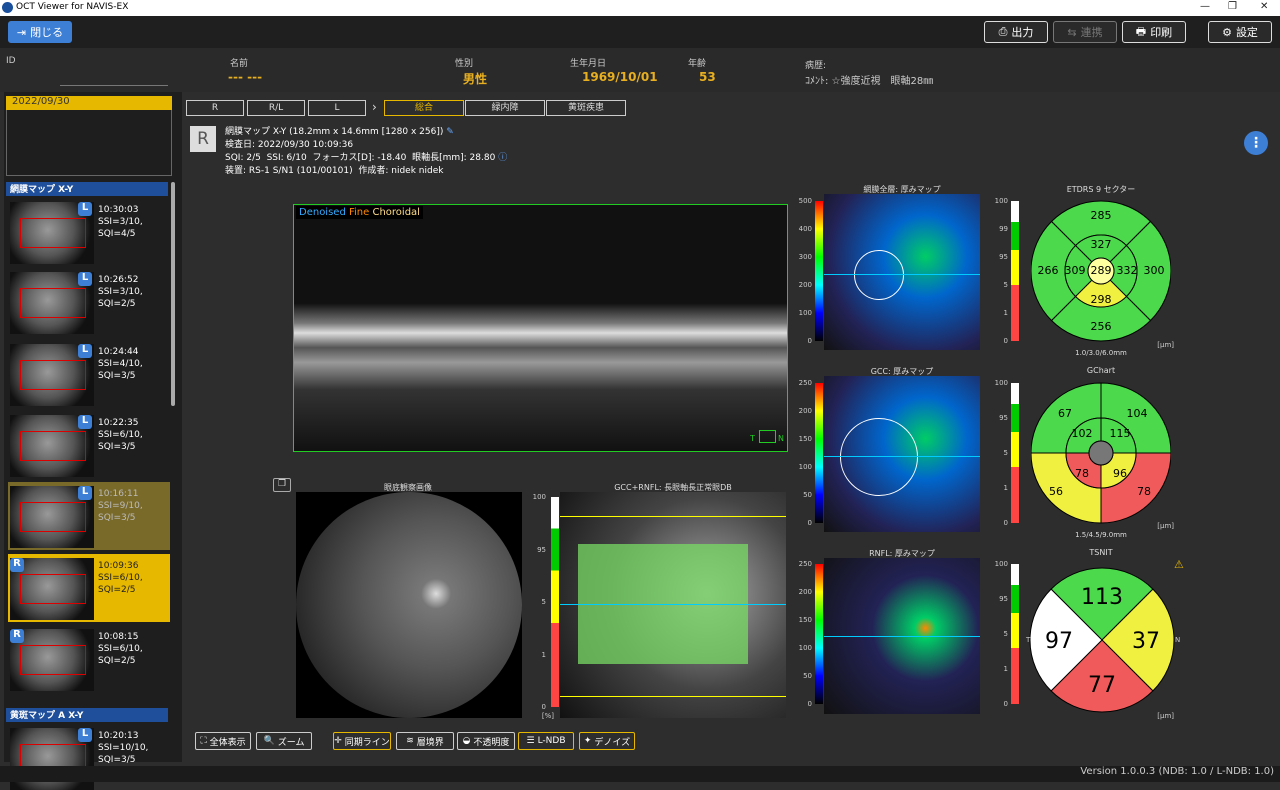 This screenshot has height=790, width=1280. Describe the element at coordinates (203, 741) in the screenshot. I see `expand-icon: ⛶` at that location.